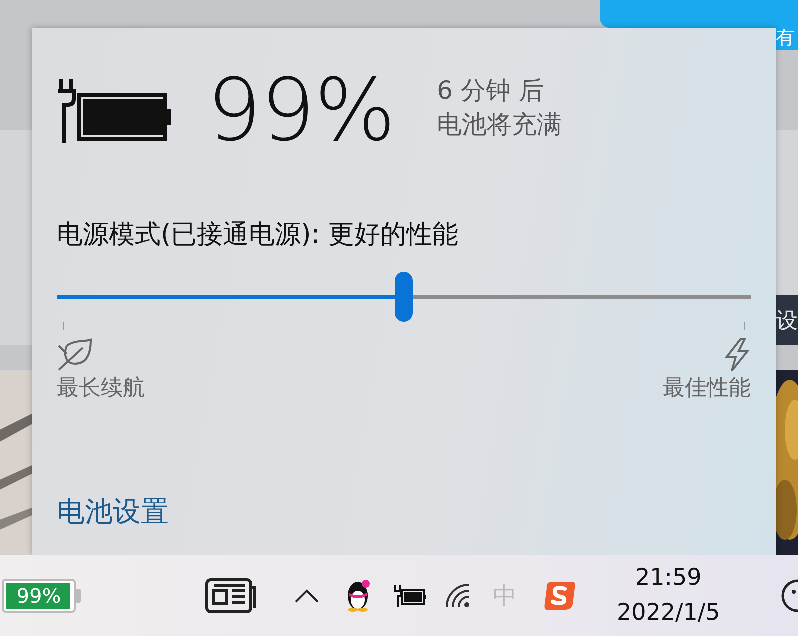 This screenshot has width=798, height=636. What do you see at coordinates (499, 125) in the screenshot?
I see `charge-status: 电池将充满` at bounding box center [499, 125].